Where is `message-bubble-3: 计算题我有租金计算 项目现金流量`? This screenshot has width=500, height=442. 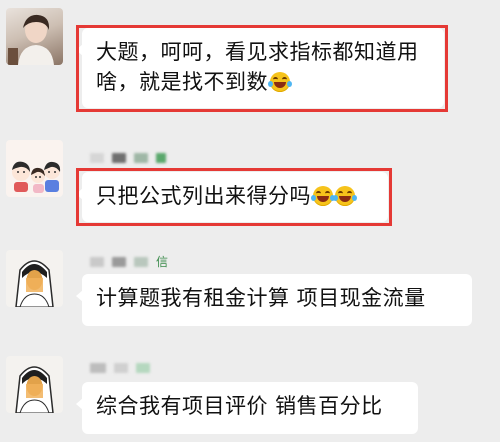
message-bubble-3: 计算题我有租金计算 项目现金流量 is located at coordinates (274, 300).